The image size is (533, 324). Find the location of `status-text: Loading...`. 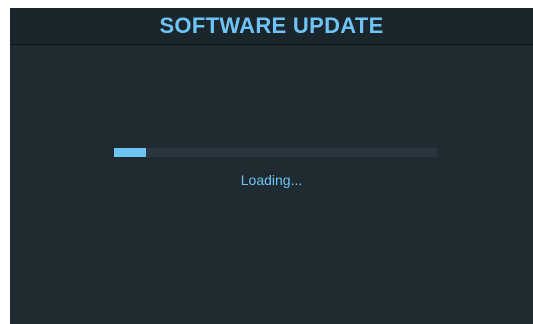

status-text: Loading... is located at coordinates (271, 180).